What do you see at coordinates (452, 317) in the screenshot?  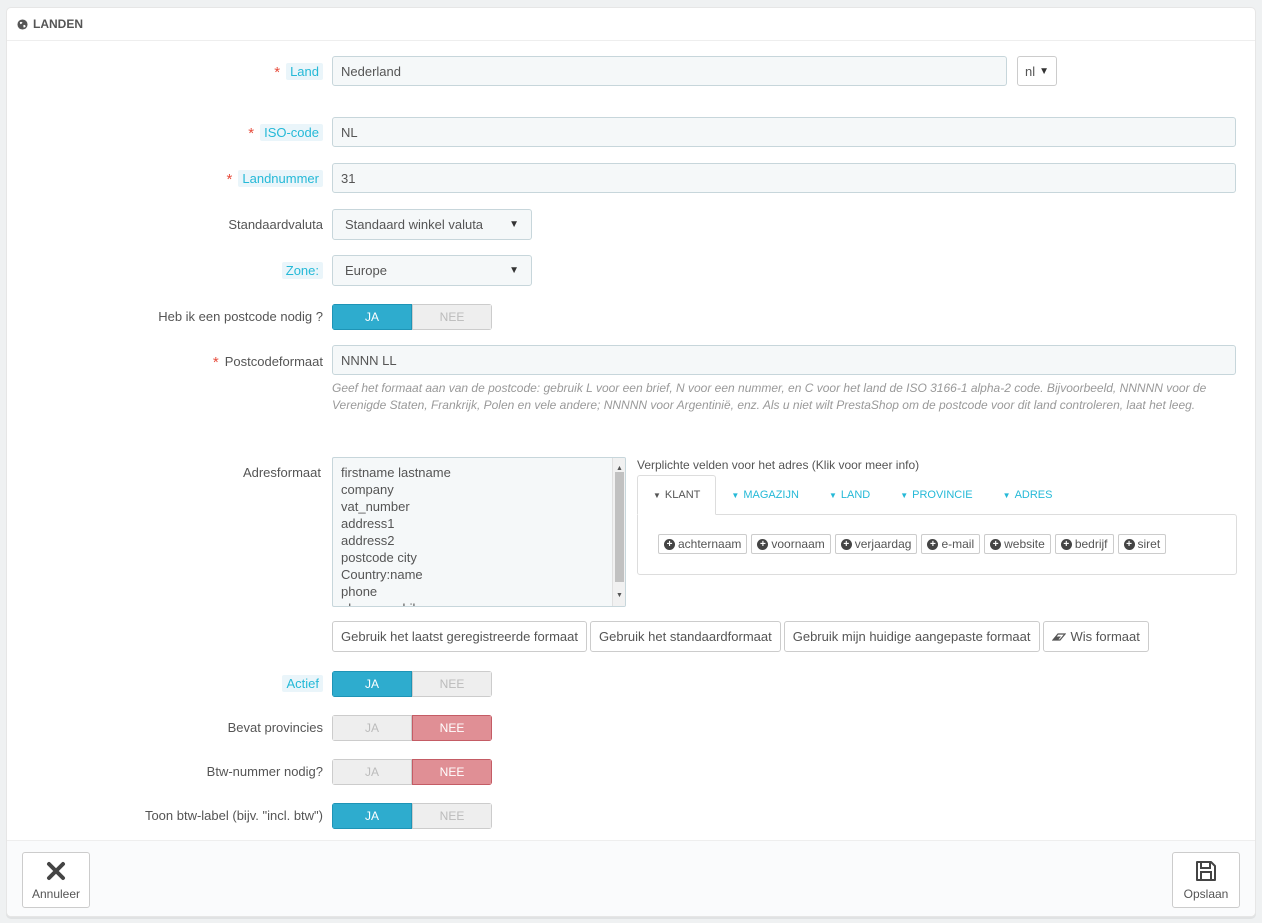 I see `need-zip-no: NEE` at bounding box center [452, 317].